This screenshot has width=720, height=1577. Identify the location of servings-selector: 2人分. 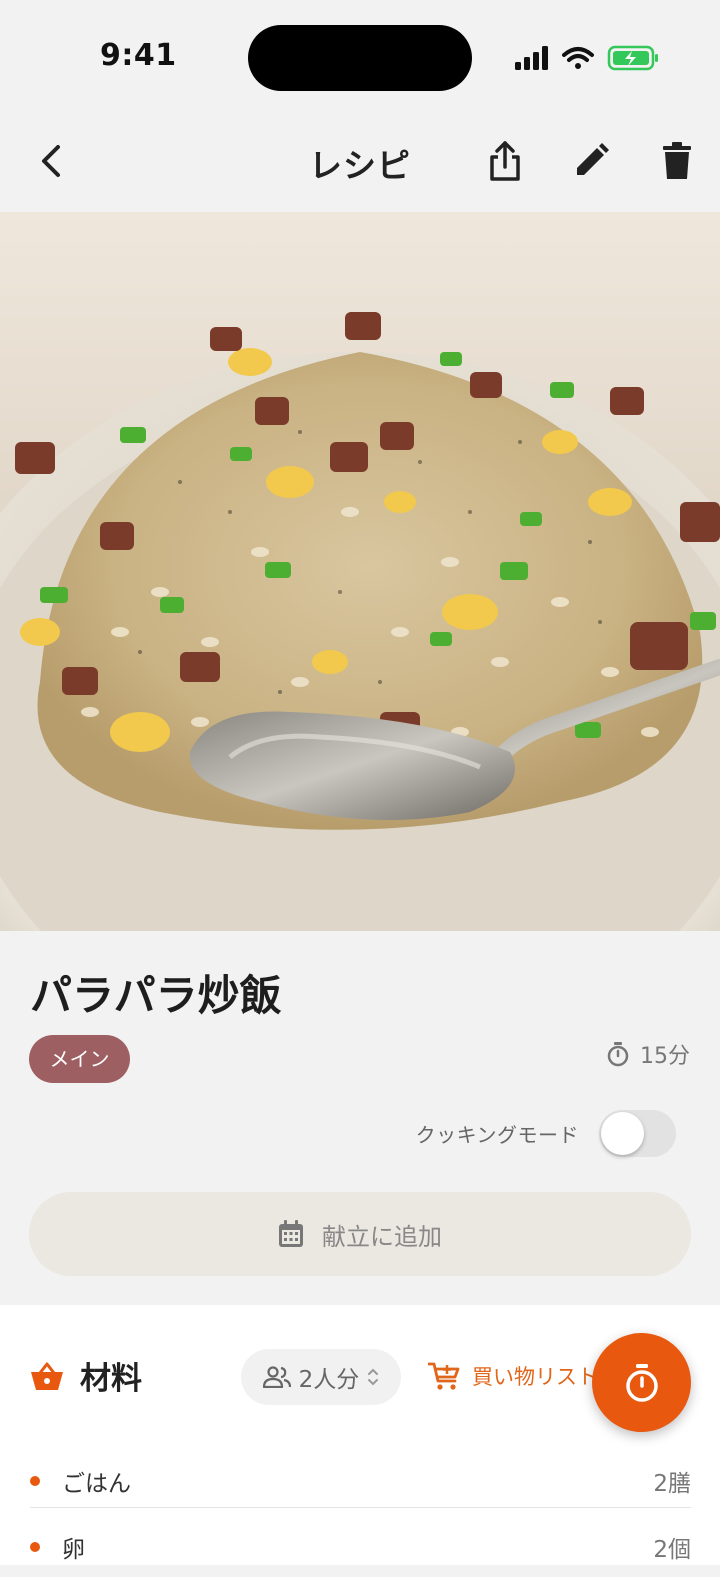
(321, 1377).